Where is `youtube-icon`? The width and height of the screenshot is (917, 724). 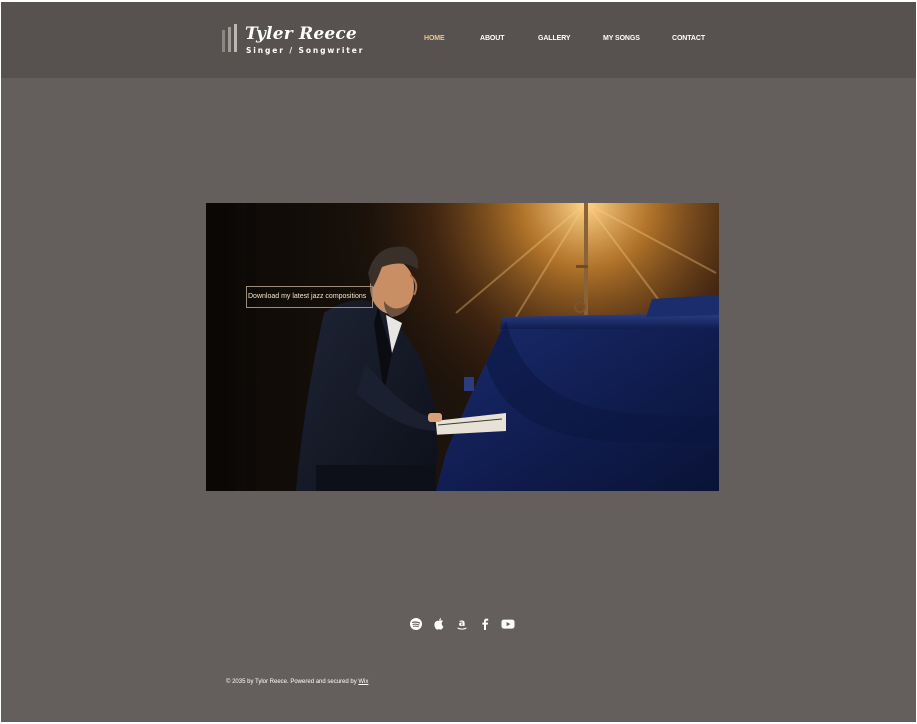 youtube-icon is located at coordinates (508, 624).